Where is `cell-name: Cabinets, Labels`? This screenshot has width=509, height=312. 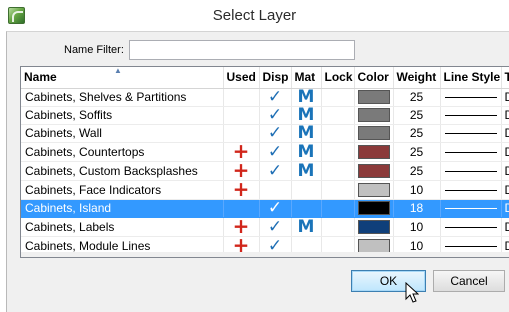
cell-name: Cabinets, Labels is located at coordinates (122, 227).